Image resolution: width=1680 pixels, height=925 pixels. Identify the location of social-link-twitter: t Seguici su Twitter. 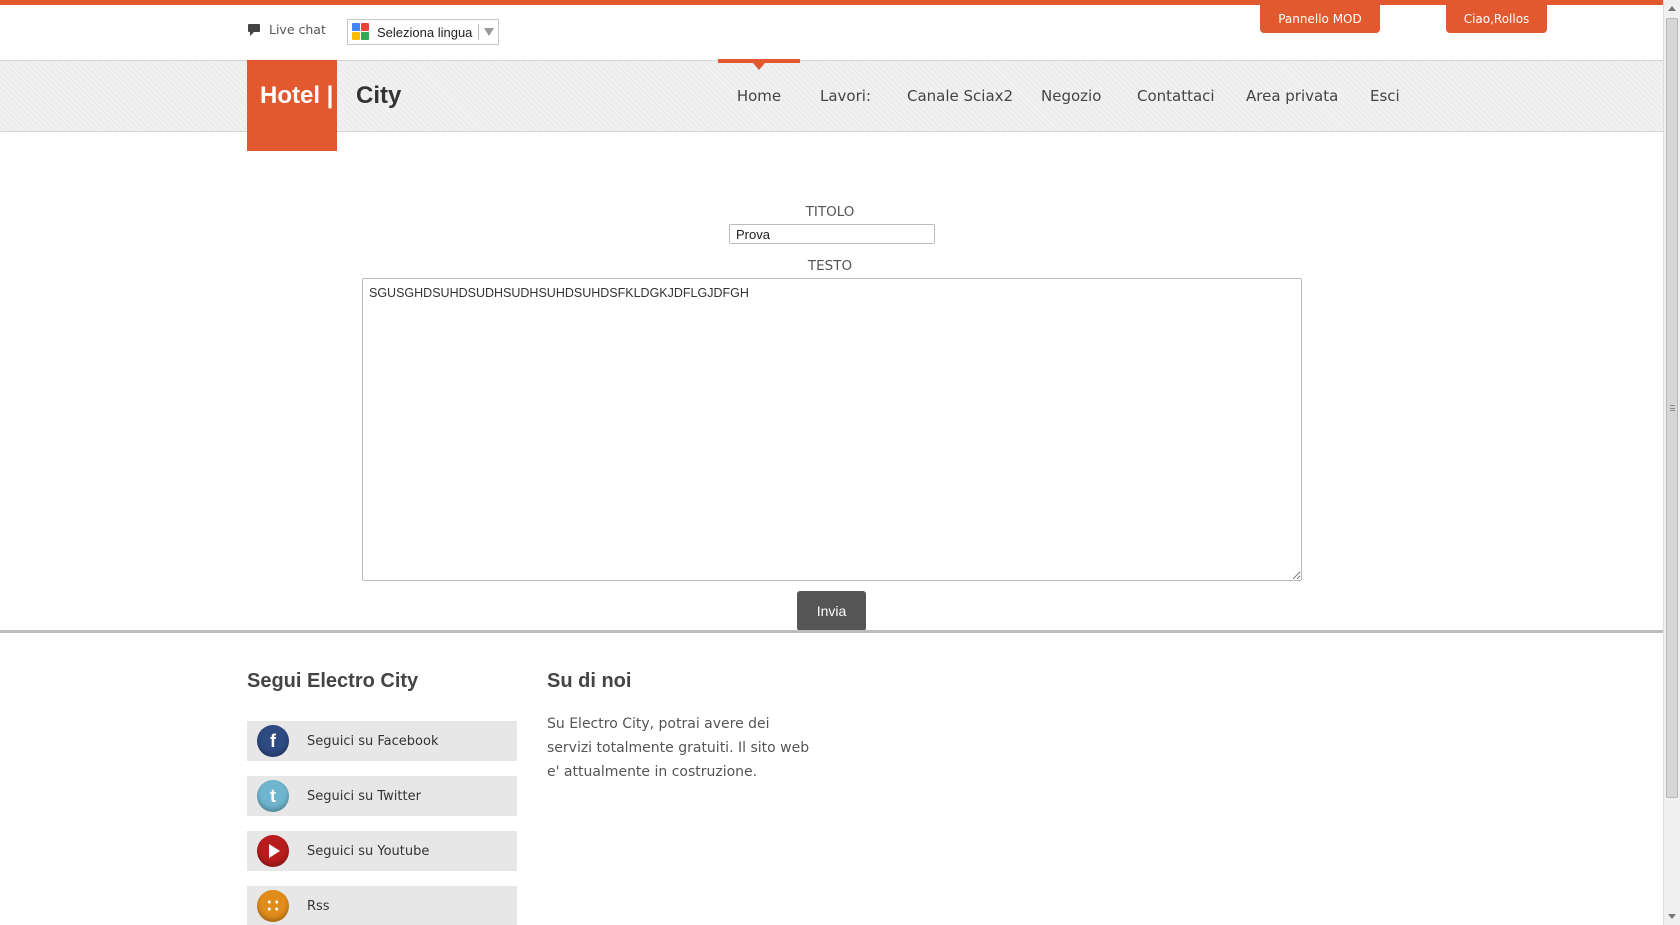
(382, 796).